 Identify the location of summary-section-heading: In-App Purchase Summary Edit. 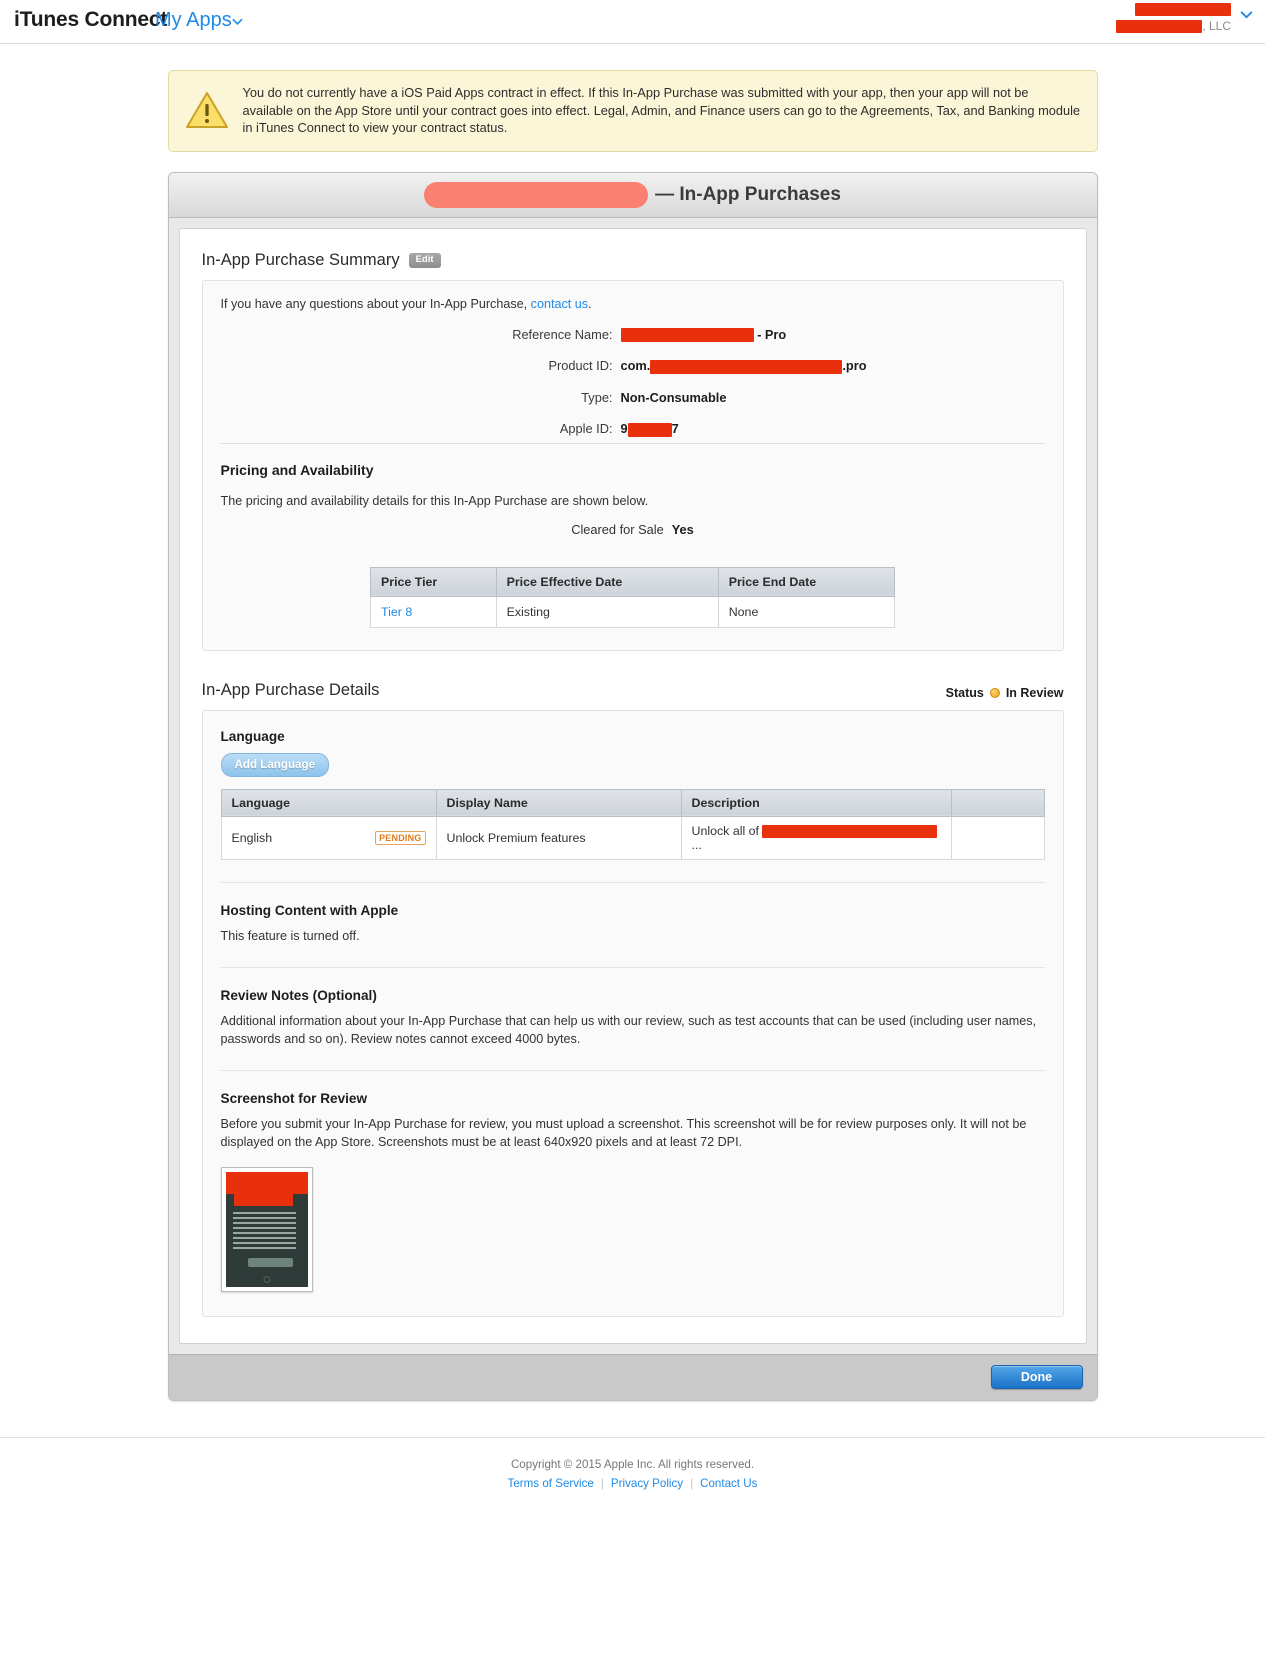
(633, 260).